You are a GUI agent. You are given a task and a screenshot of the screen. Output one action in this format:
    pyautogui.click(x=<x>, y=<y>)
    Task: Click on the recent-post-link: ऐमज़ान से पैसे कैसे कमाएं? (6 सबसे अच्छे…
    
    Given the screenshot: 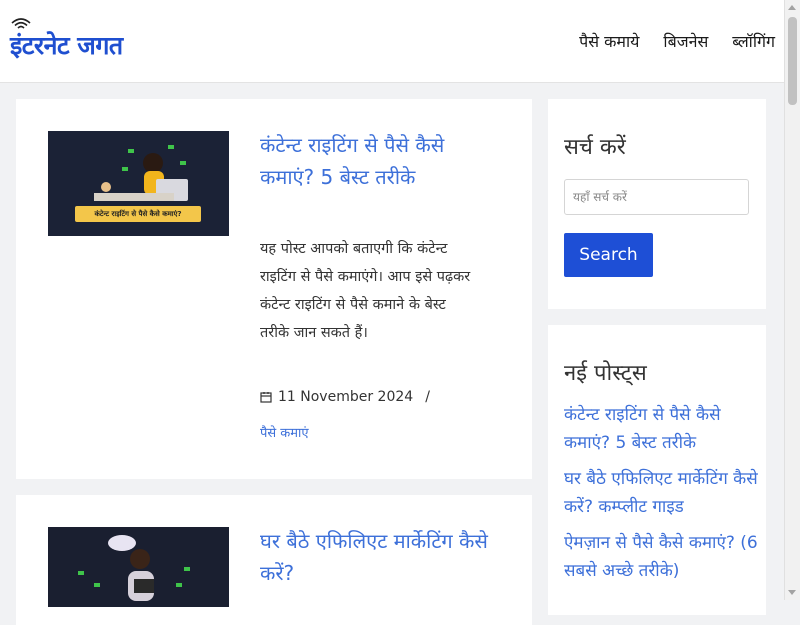 What is the action you would take?
    pyautogui.click(x=661, y=557)
    